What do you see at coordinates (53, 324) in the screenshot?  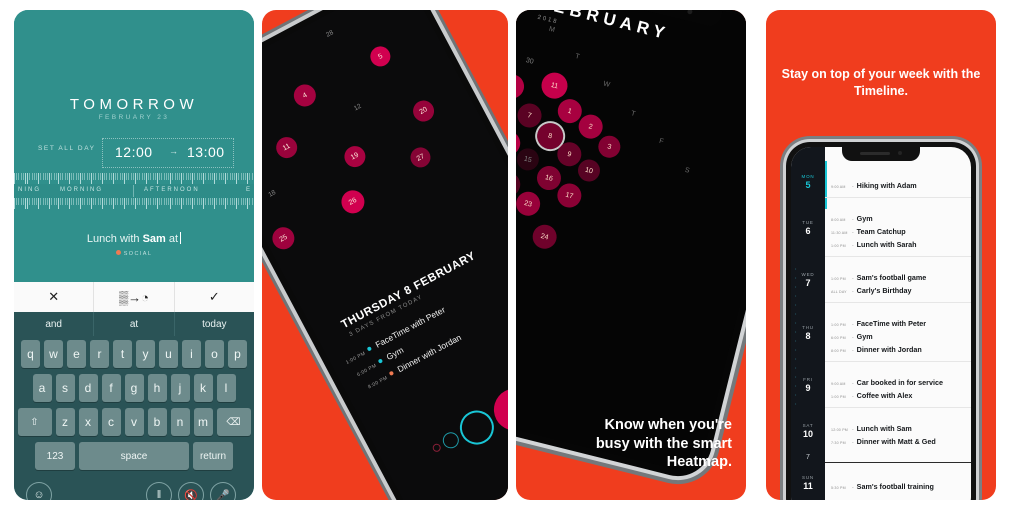 I see `suggestion-and: and` at bounding box center [53, 324].